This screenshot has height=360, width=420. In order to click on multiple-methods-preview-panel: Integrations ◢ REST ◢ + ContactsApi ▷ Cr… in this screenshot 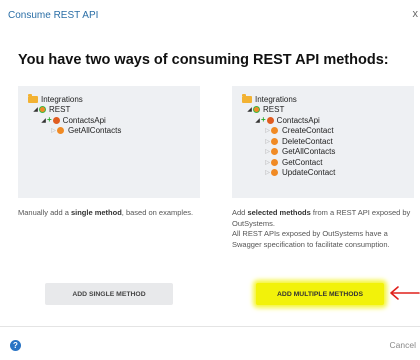, I will do `click(323, 142)`.